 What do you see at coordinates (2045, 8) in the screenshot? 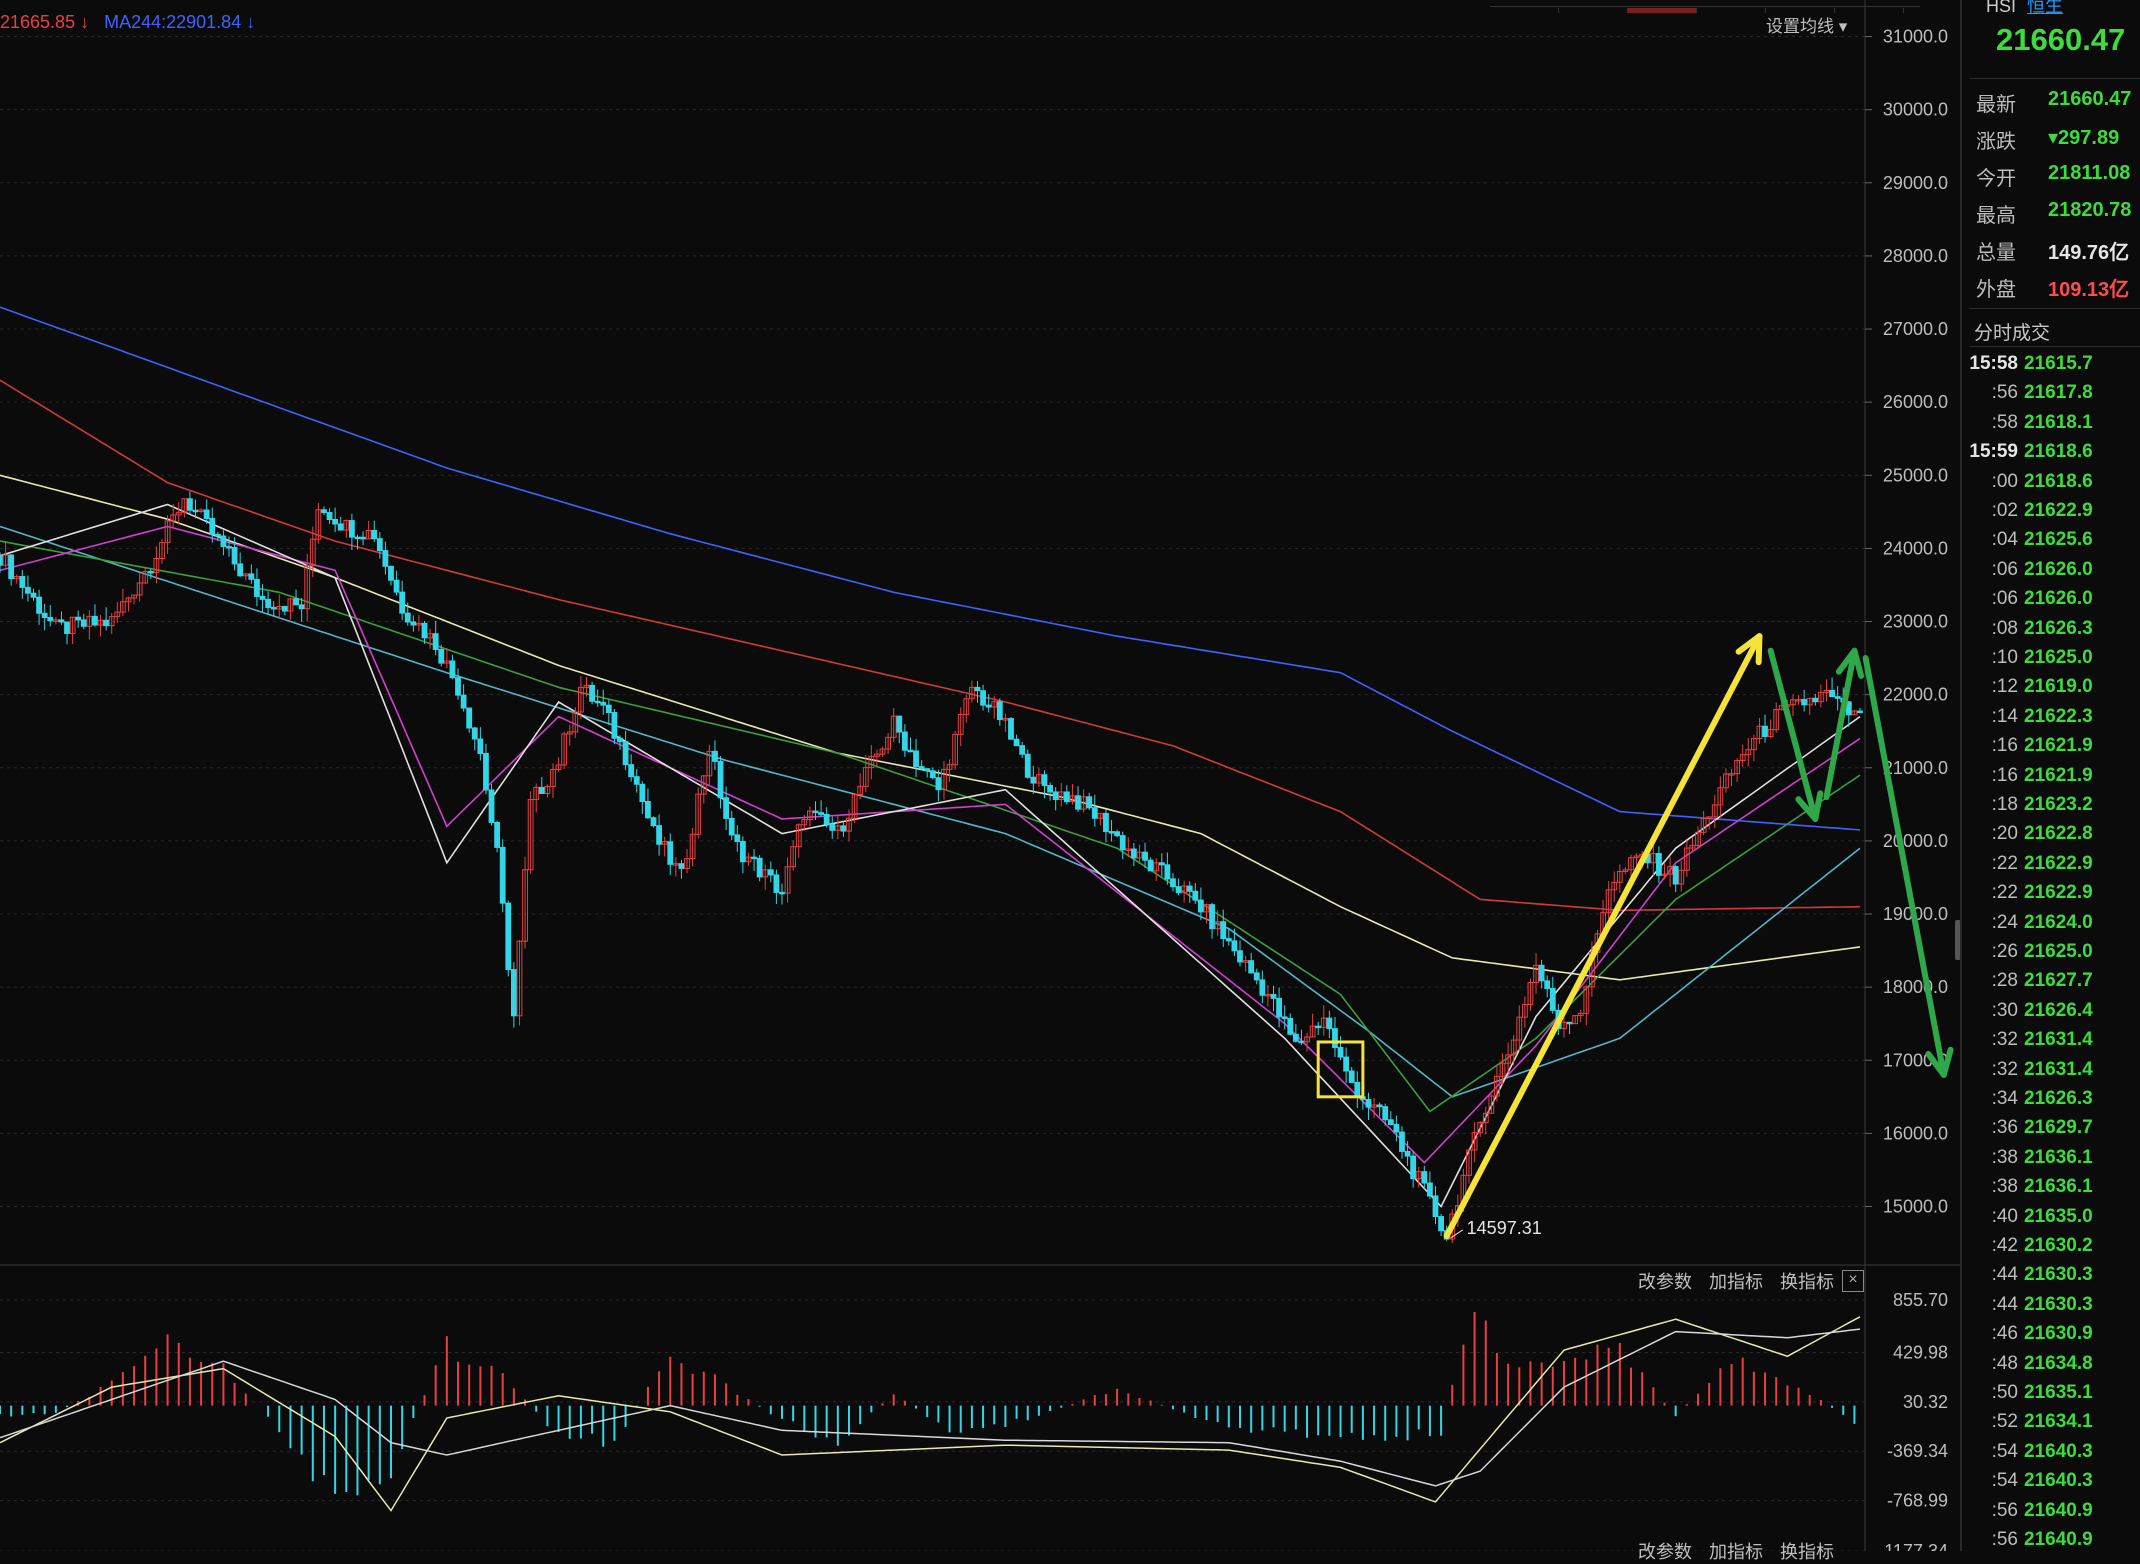
I see `symbol-link: 恒生` at bounding box center [2045, 8].